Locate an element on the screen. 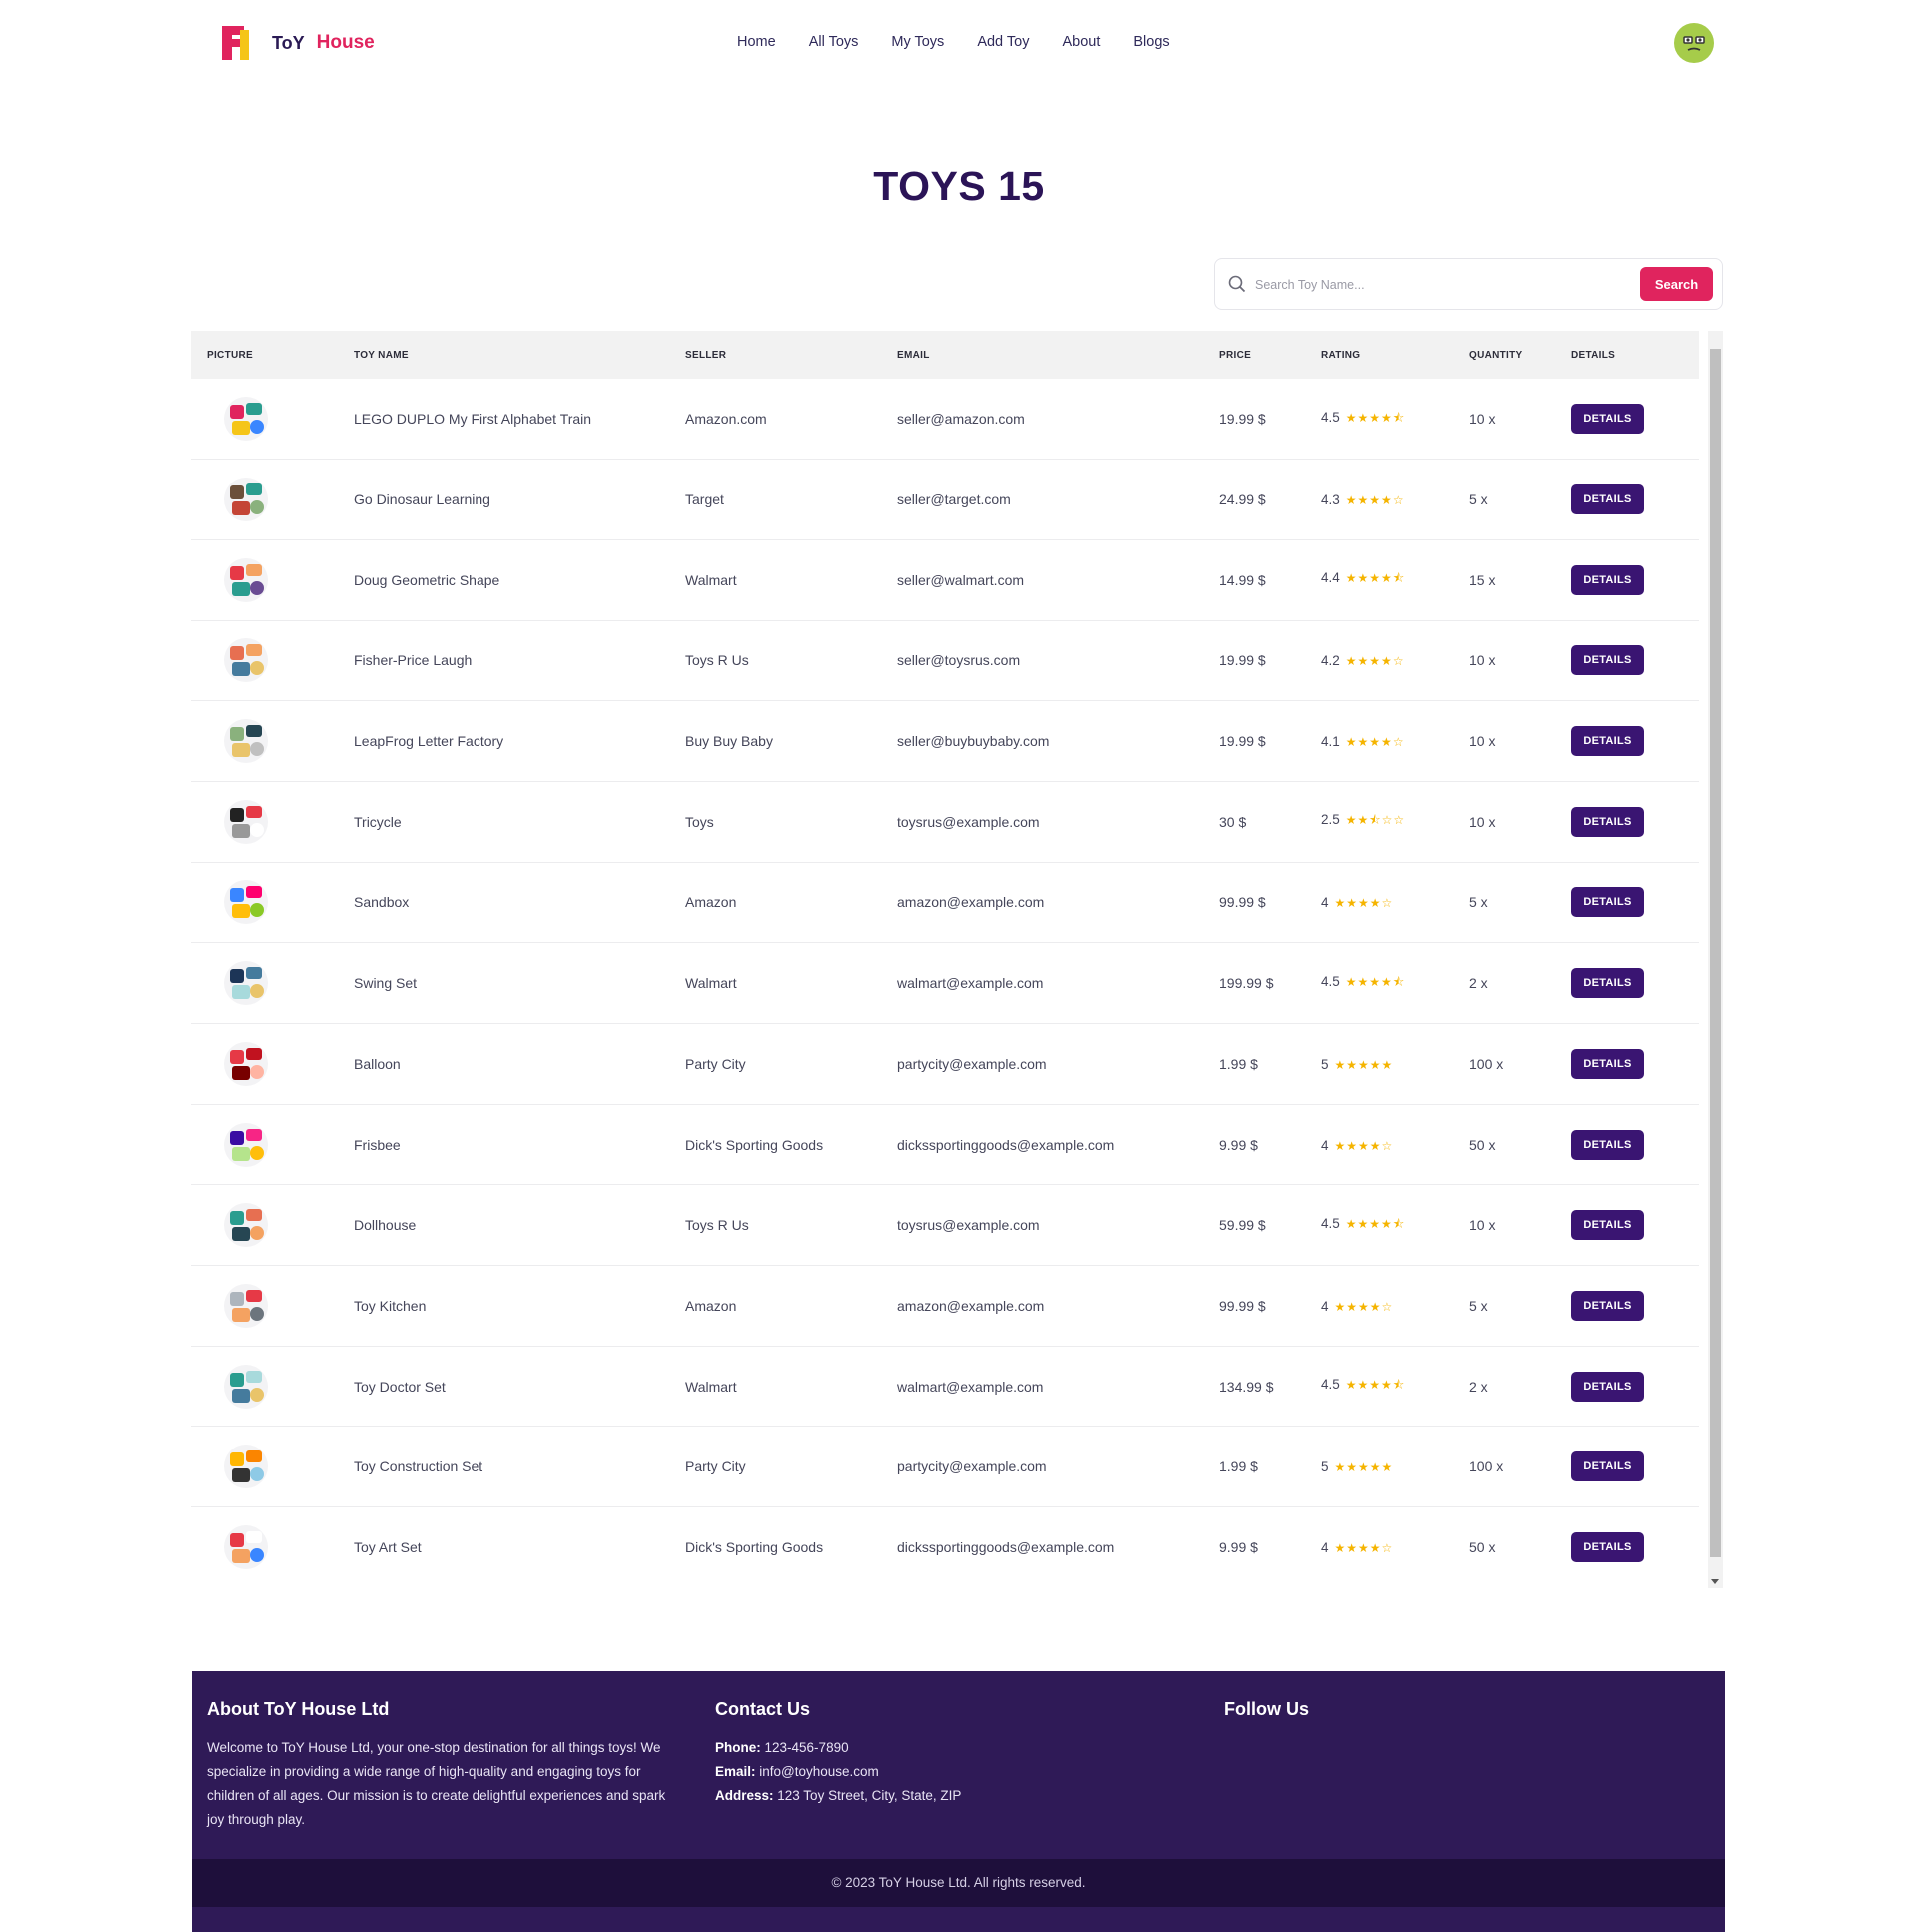 This screenshot has height=1932, width=1918. seller-email: seller@amazon.com is located at coordinates (961, 419).